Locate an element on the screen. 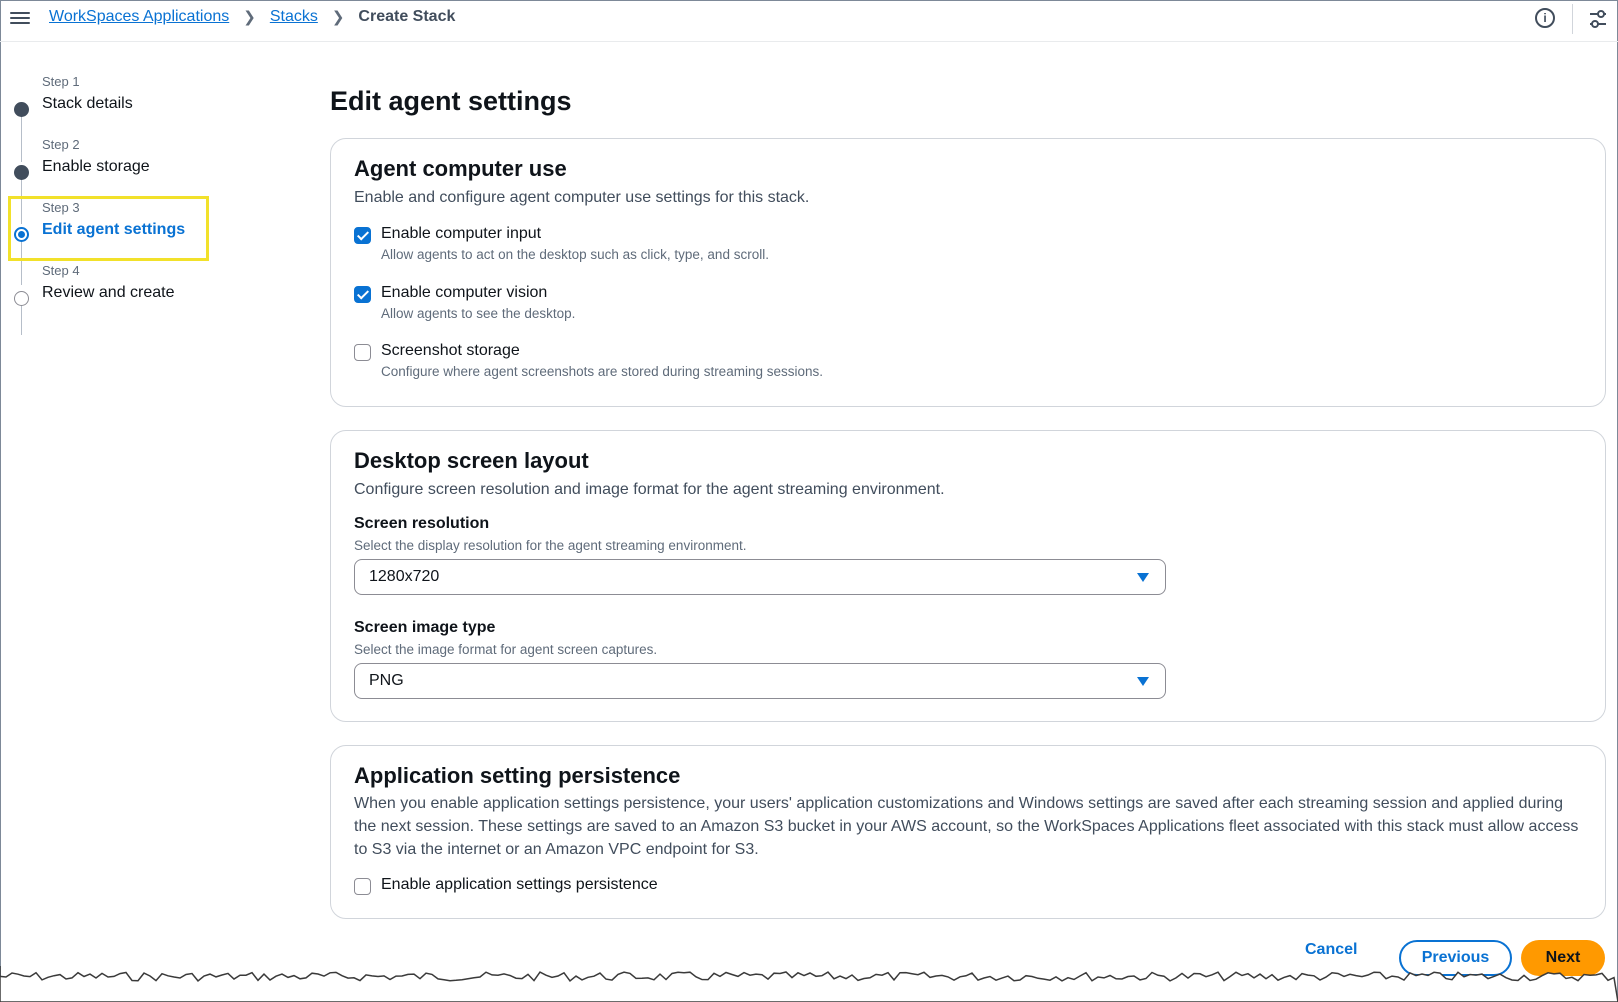 This screenshot has height=1002, width=1618. step-number: Step 1 is located at coordinates (61, 81).